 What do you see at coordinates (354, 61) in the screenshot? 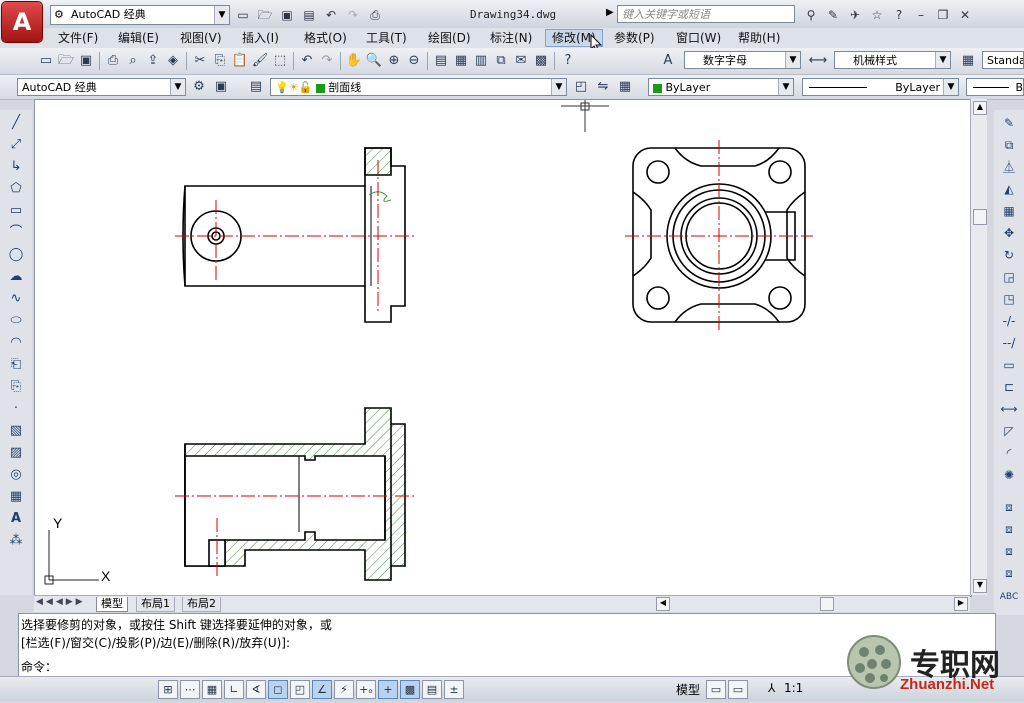
I see `pan-icon: ✋` at bounding box center [354, 61].